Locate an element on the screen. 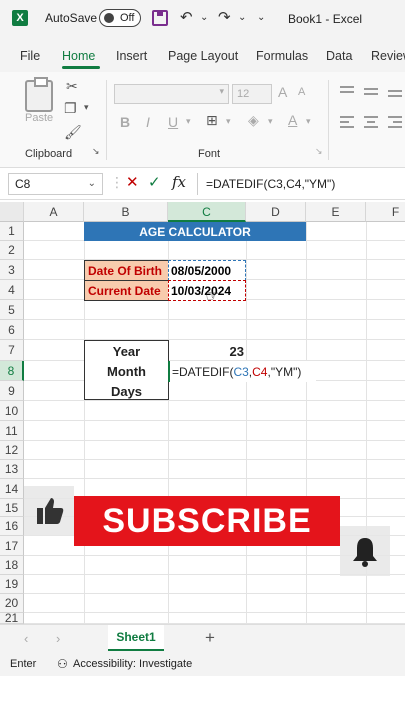  month-label-cell: Month is located at coordinates (126, 371).